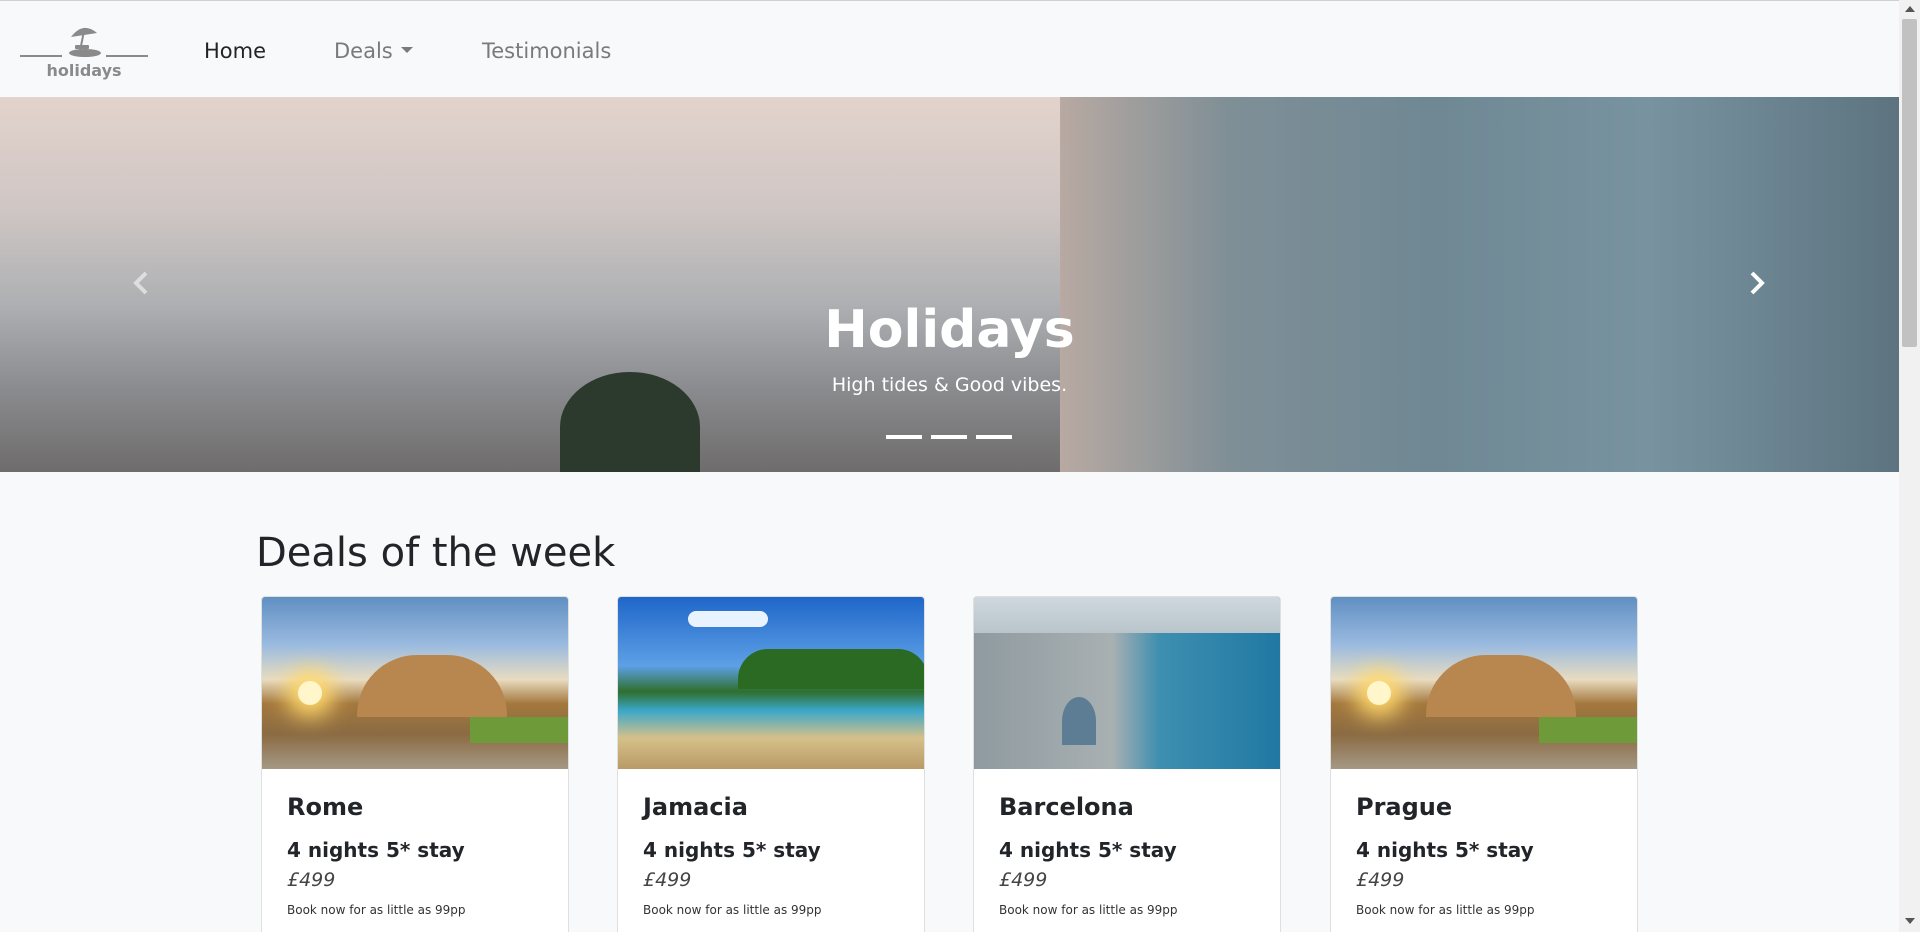 The width and height of the screenshot is (1920, 932). What do you see at coordinates (1910, 921) in the screenshot?
I see `scroll-down-arrow-icon` at bounding box center [1910, 921].